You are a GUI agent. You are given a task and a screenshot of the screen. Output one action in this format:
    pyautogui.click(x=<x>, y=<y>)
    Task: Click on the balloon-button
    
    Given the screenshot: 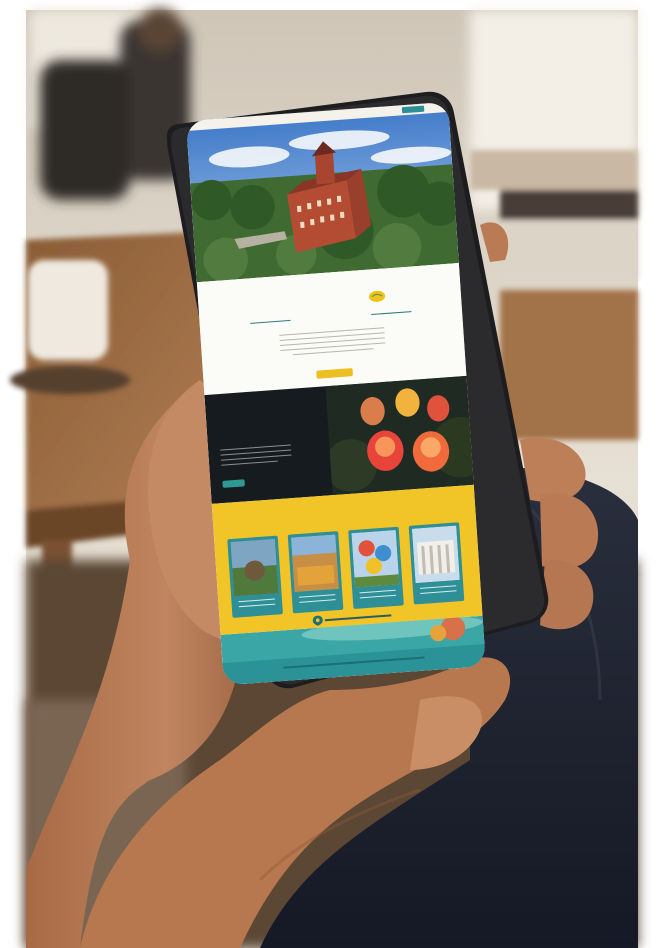 What is the action you would take?
    pyautogui.click(x=233, y=483)
    